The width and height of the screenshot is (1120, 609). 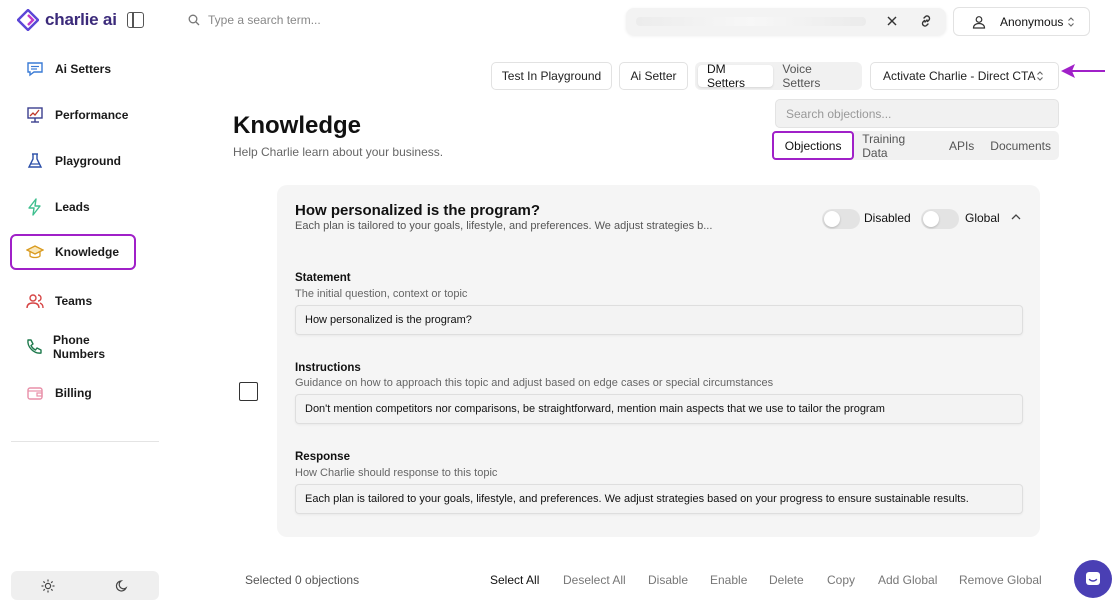 I want to click on instructions-input, so click(x=659, y=409).